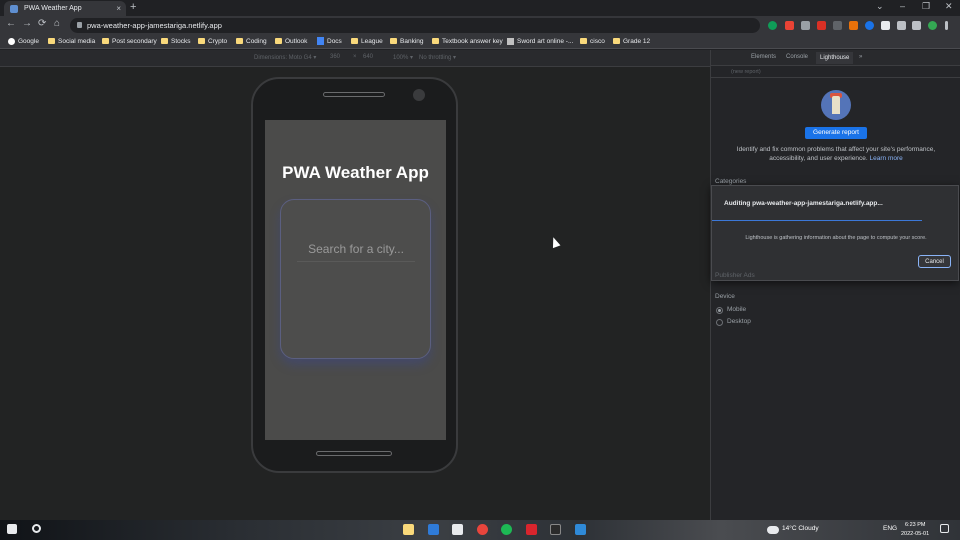  Describe the element at coordinates (42, 23) in the screenshot. I see `reload-button: ⟳` at that location.